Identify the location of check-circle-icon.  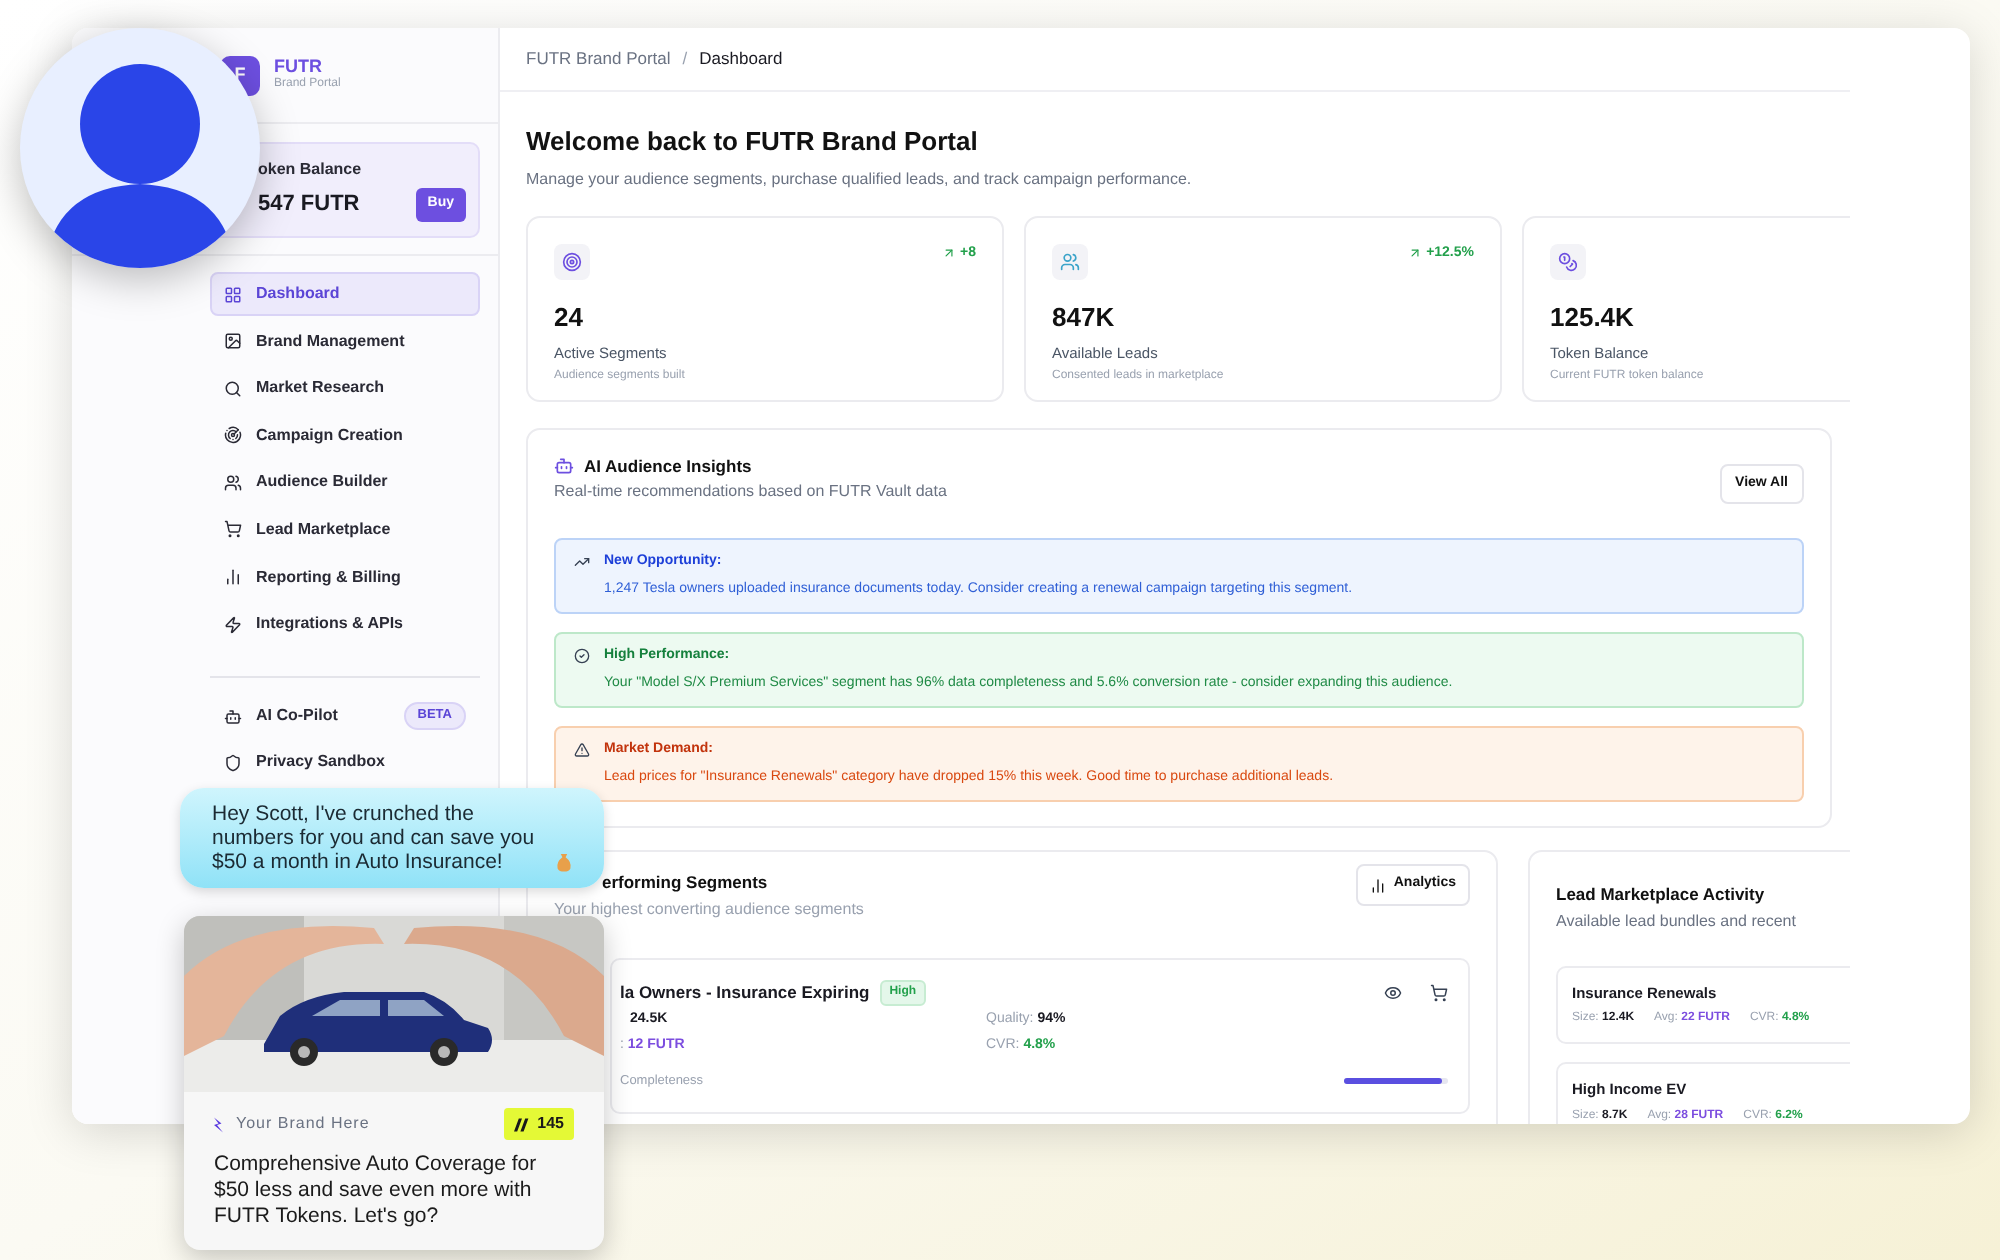
(582, 656).